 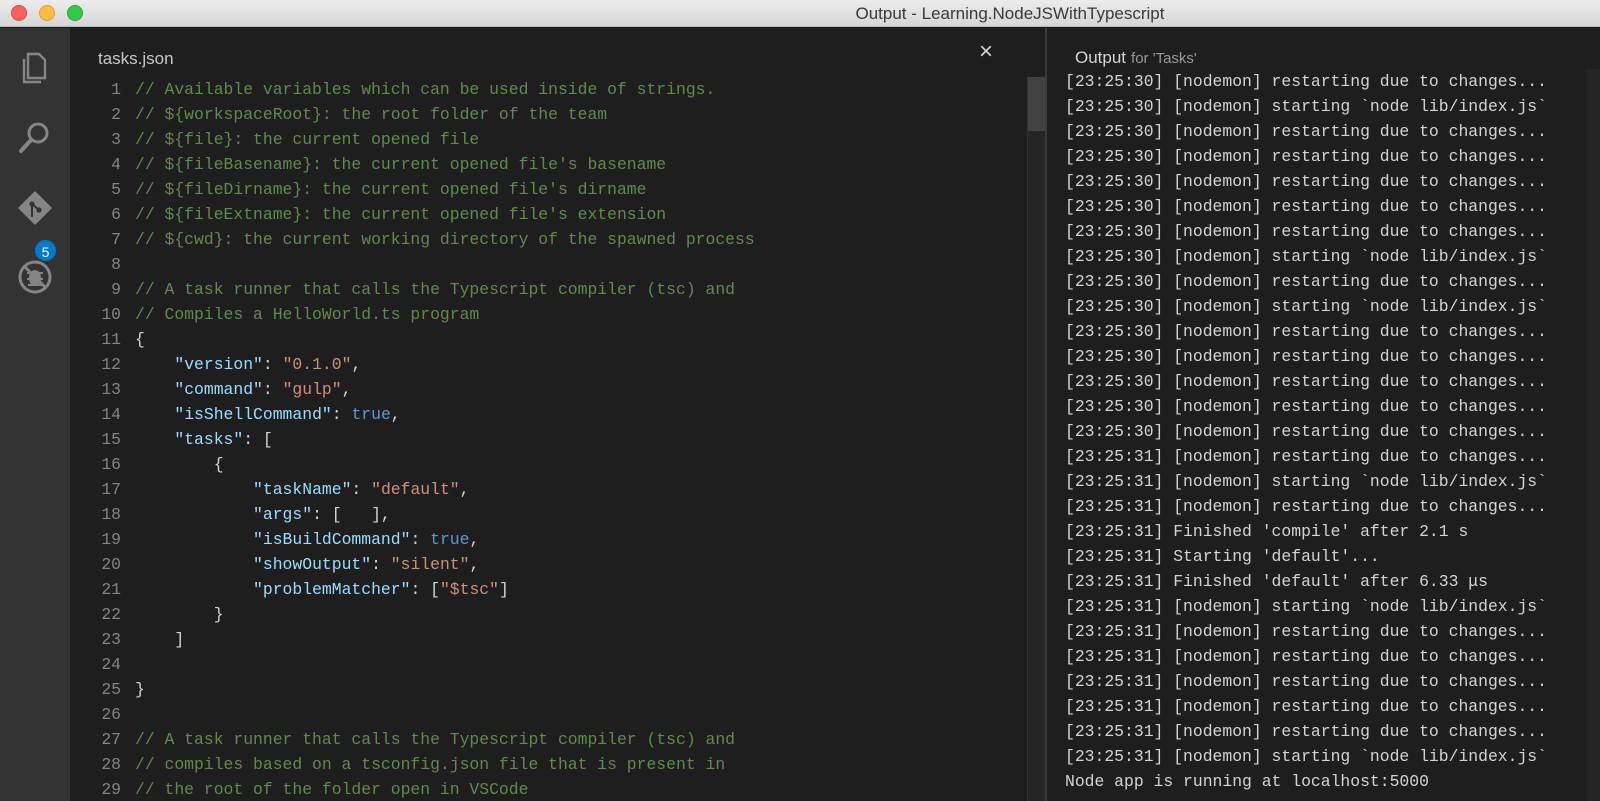 I want to click on code-text: "showOutput": "silent",, so click(x=302, y=564).